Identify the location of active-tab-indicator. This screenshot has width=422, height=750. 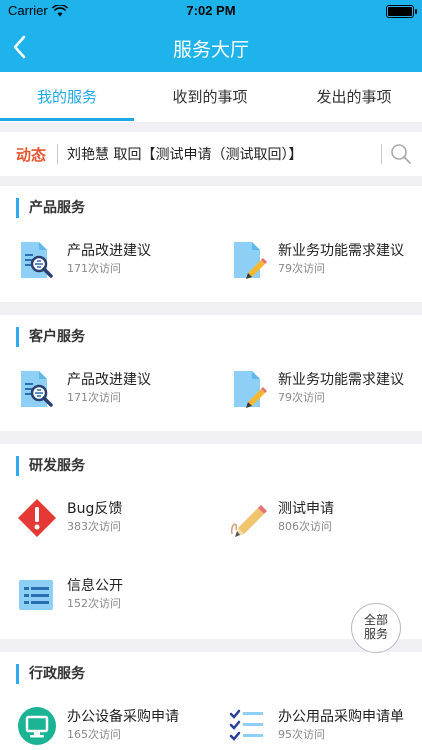
(67, 119).